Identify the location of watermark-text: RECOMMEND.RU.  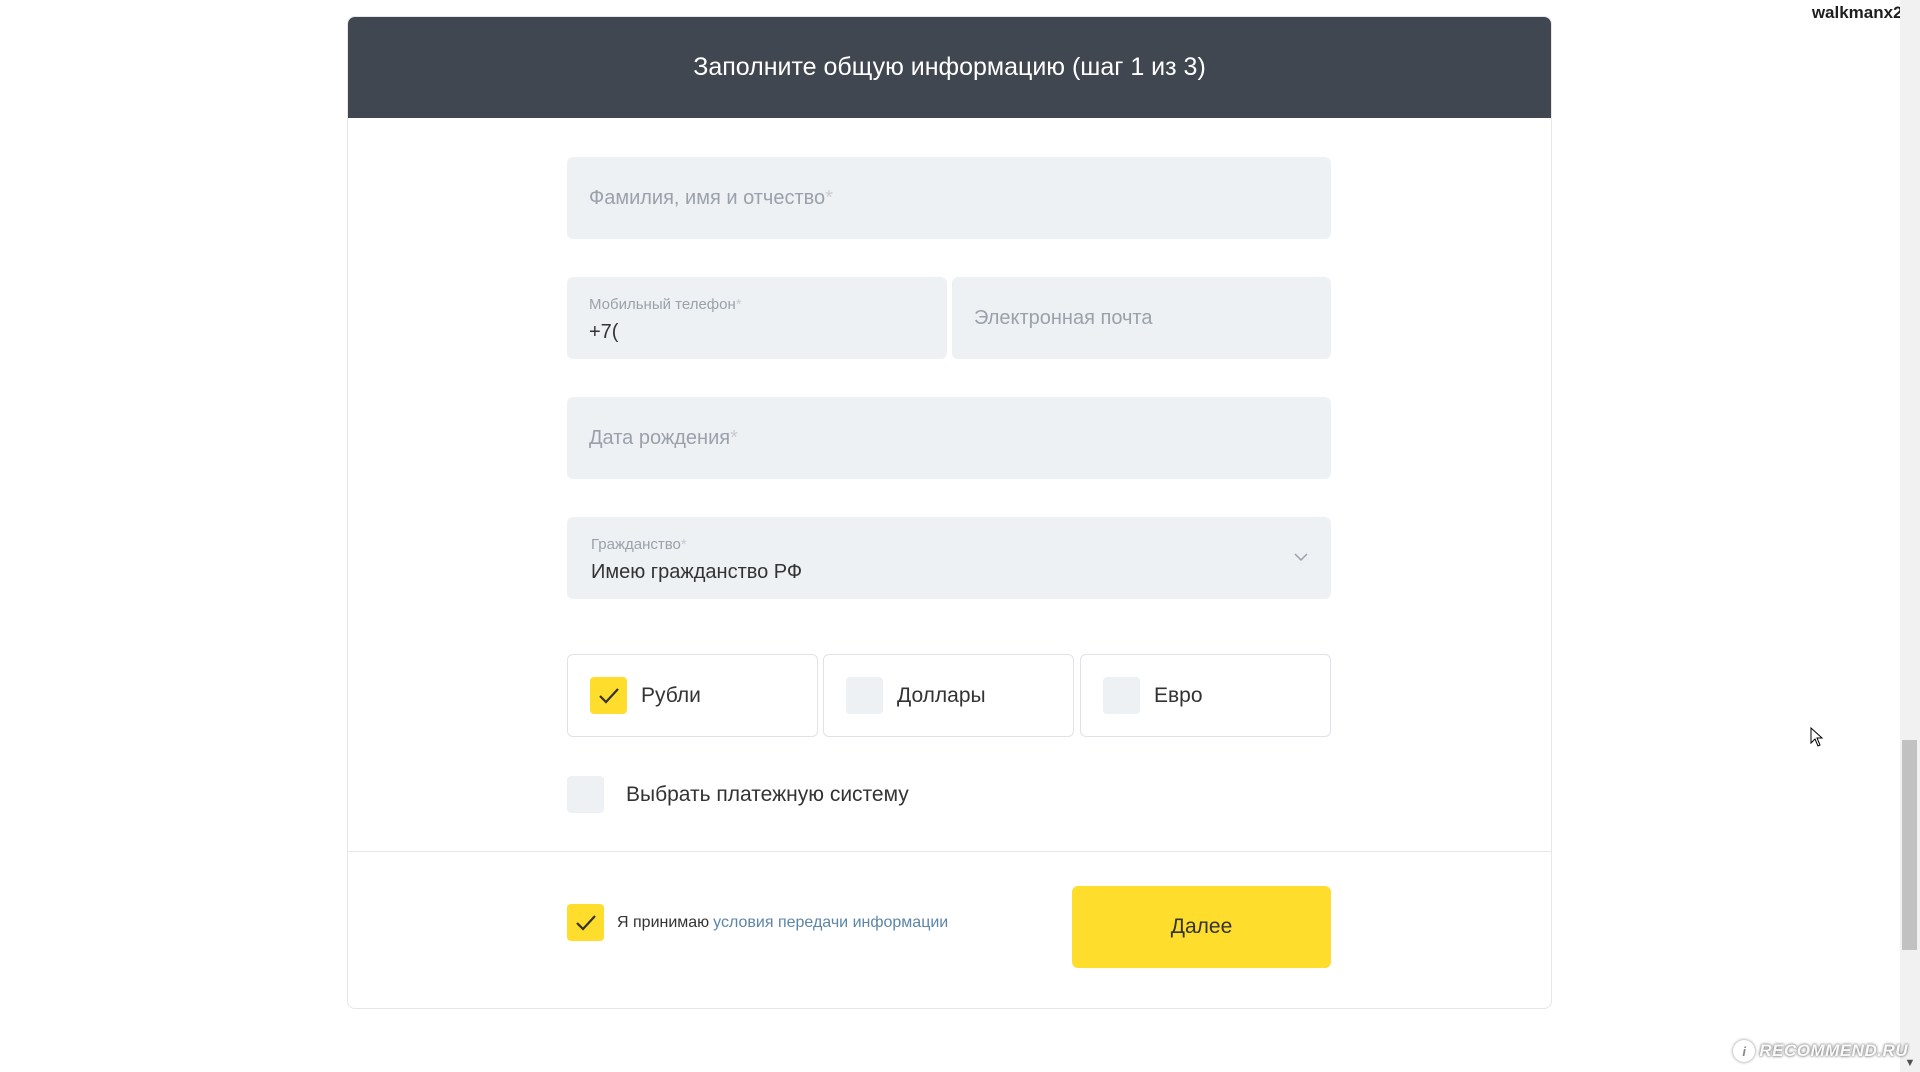
(1833, 1050).